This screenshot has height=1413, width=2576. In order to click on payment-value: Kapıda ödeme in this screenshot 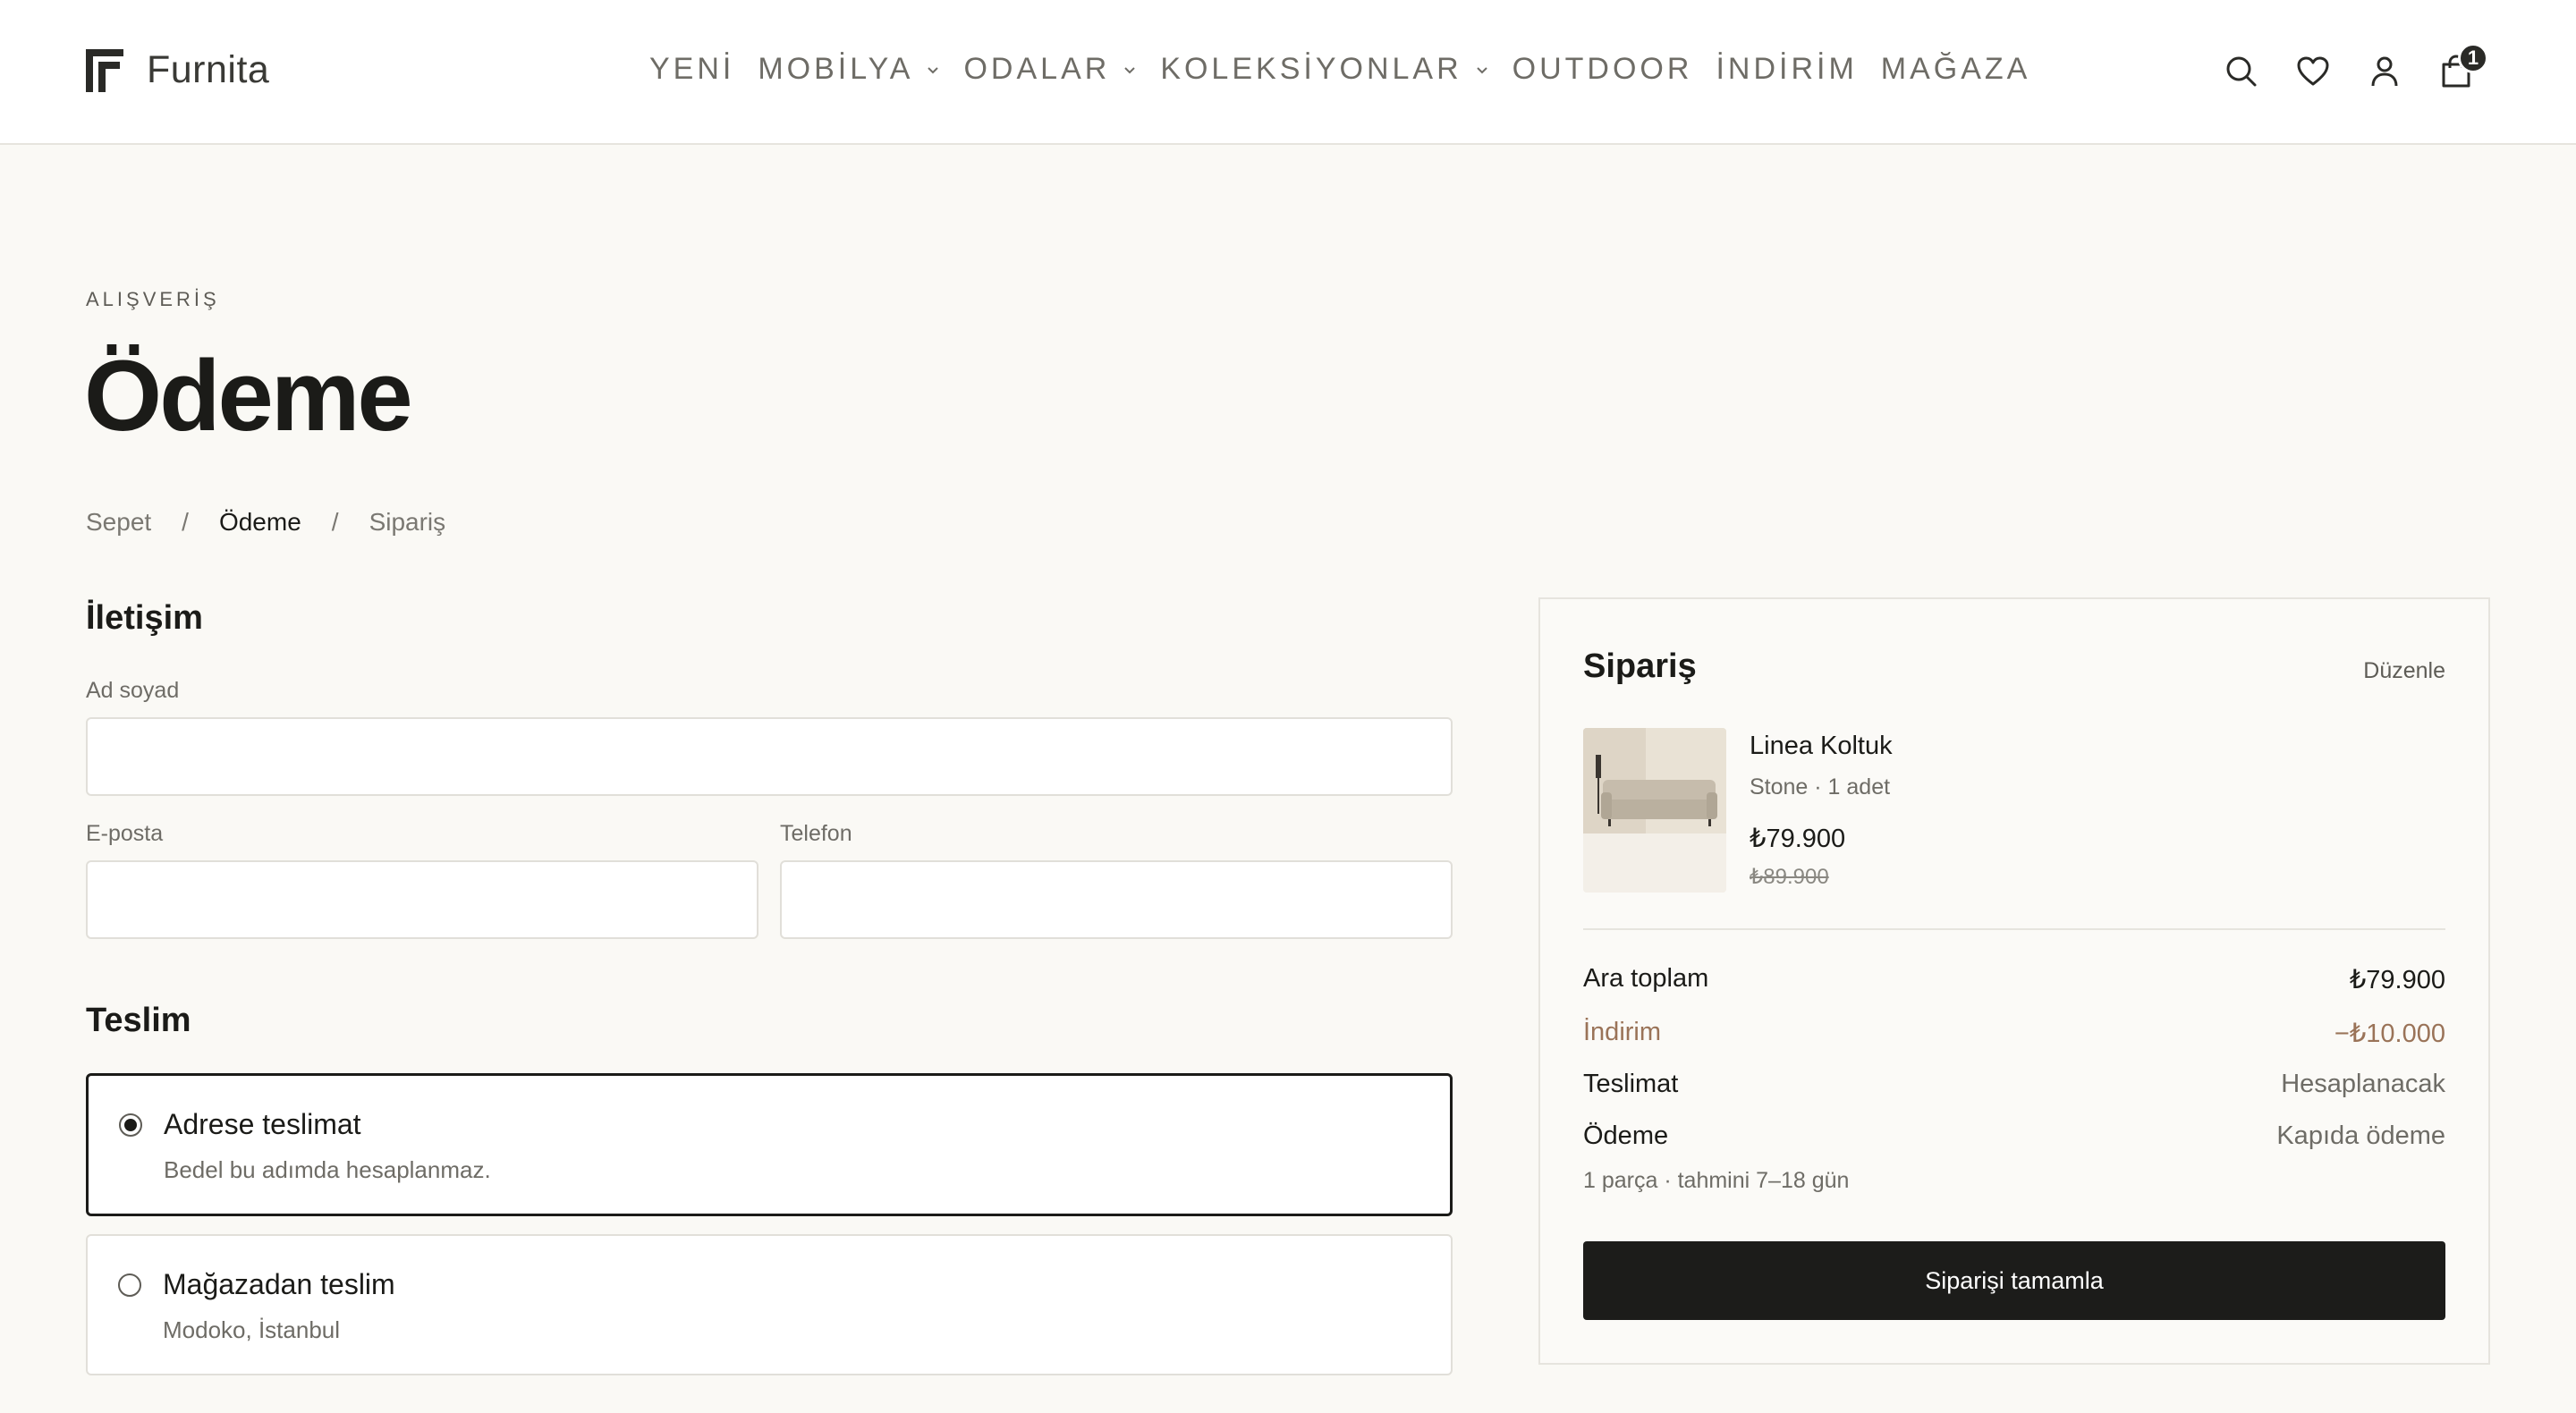, I will do `click(2360, 1135)`.